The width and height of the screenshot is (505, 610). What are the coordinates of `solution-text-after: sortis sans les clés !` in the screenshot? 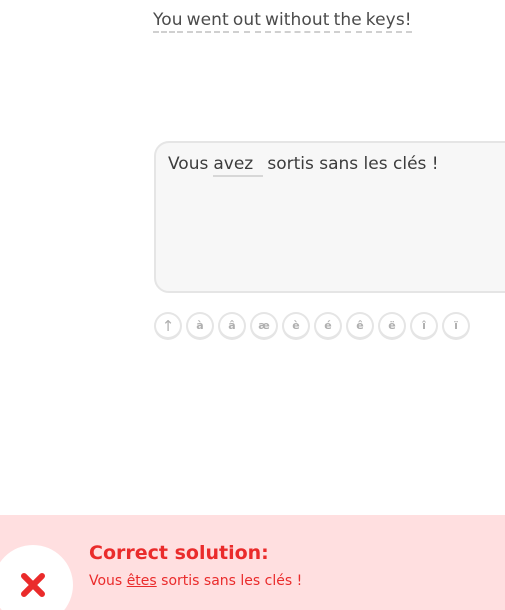 It's located at (232, 581).